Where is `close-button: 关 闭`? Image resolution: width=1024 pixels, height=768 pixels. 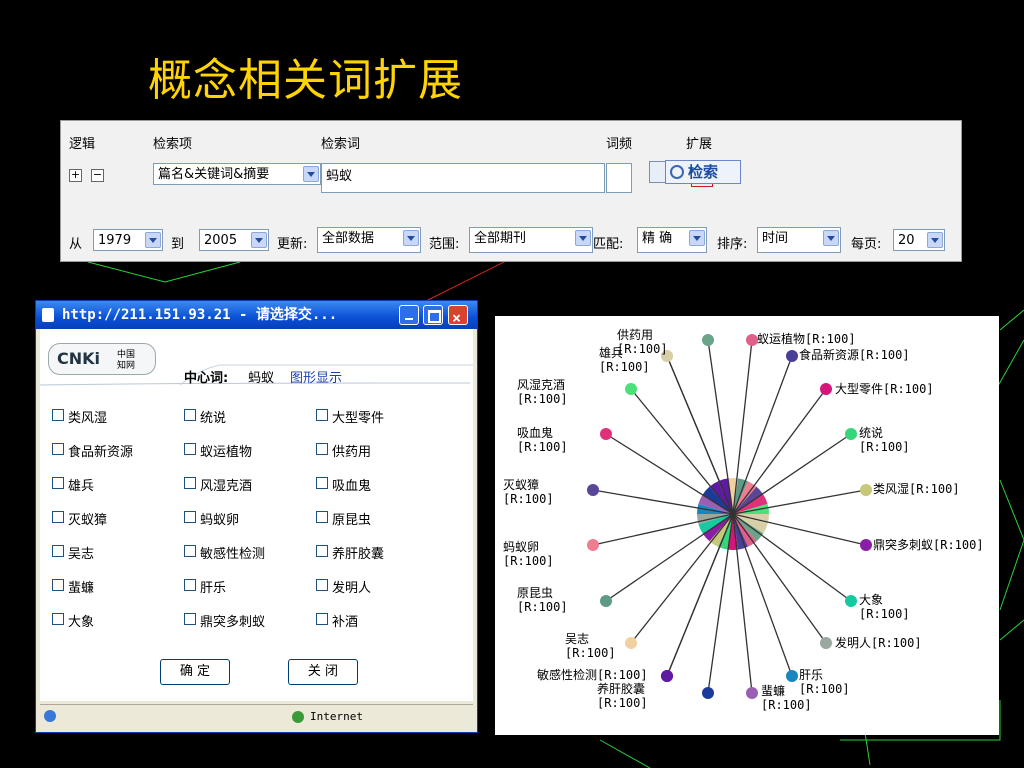 close-button: 关 闭 is located at coordinates (323, 672).